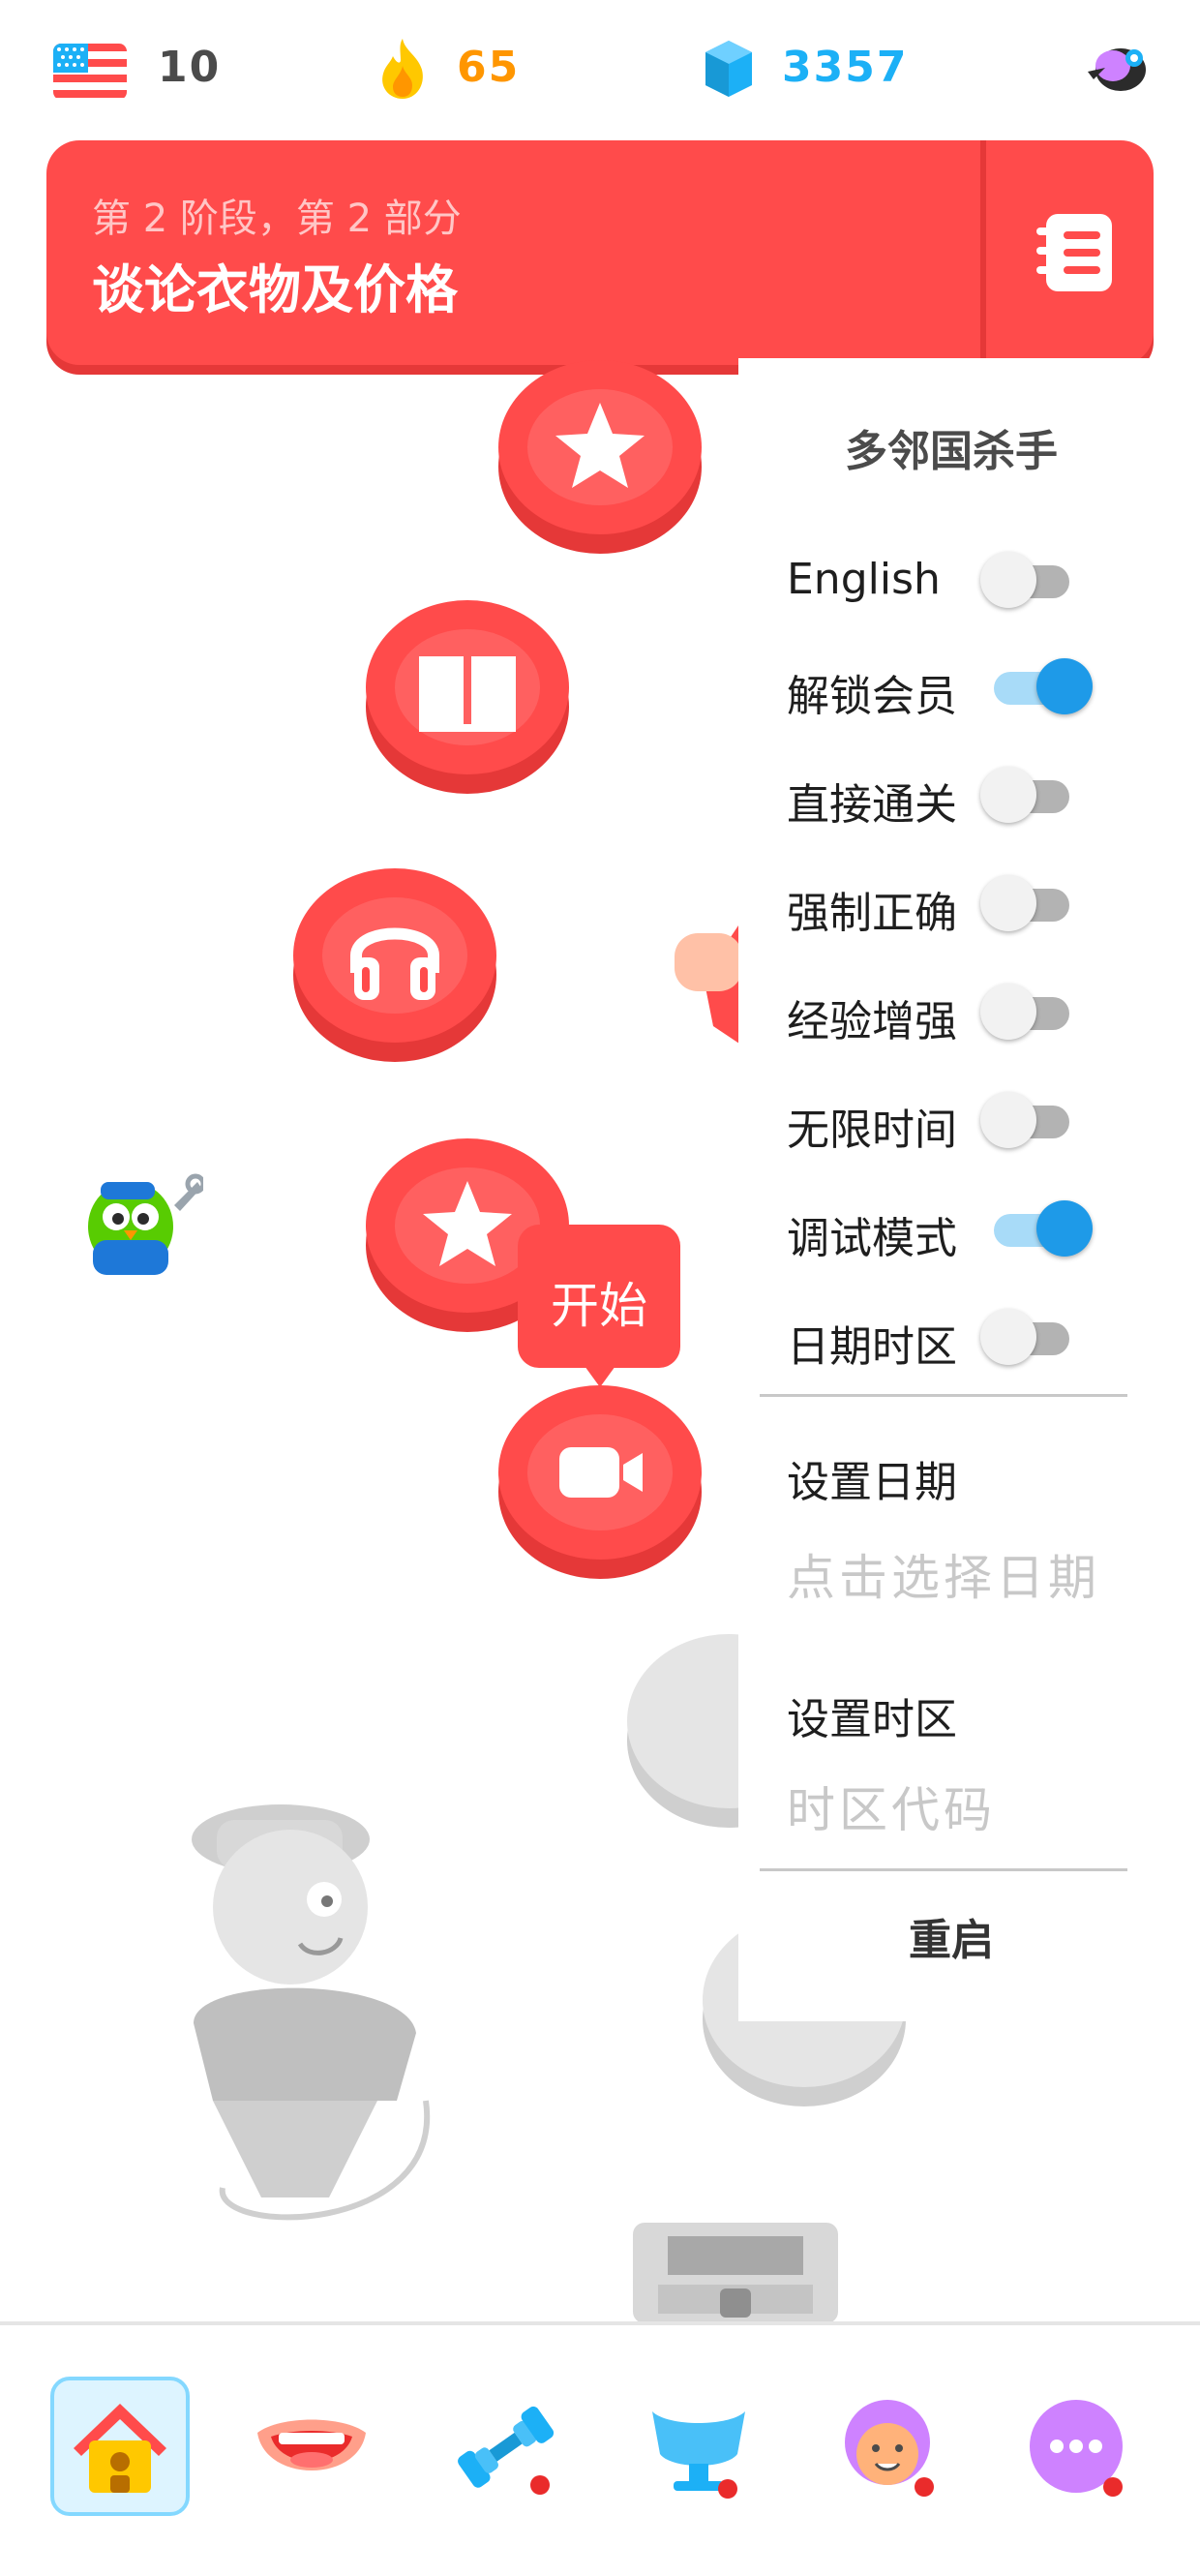 This screenshot has height=2576, width=1200. Describe the element at coordinates (845, 67) in the screenshot. I see `xp-count: 3357` at that location.